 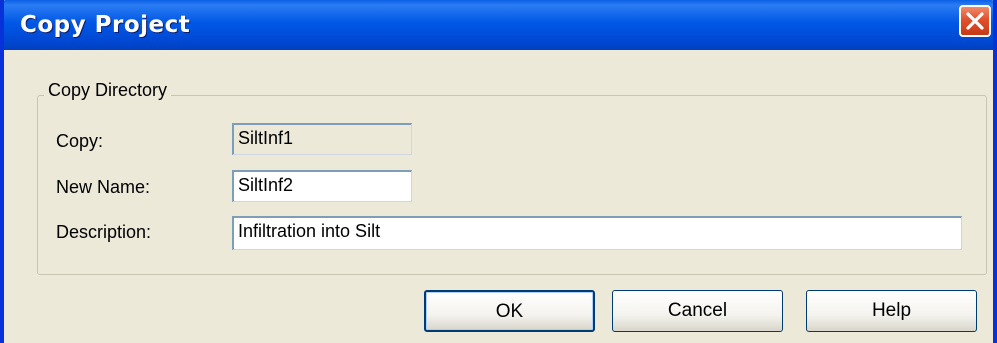 I want to click on description-label: Description:, so click(x=104, y=232).